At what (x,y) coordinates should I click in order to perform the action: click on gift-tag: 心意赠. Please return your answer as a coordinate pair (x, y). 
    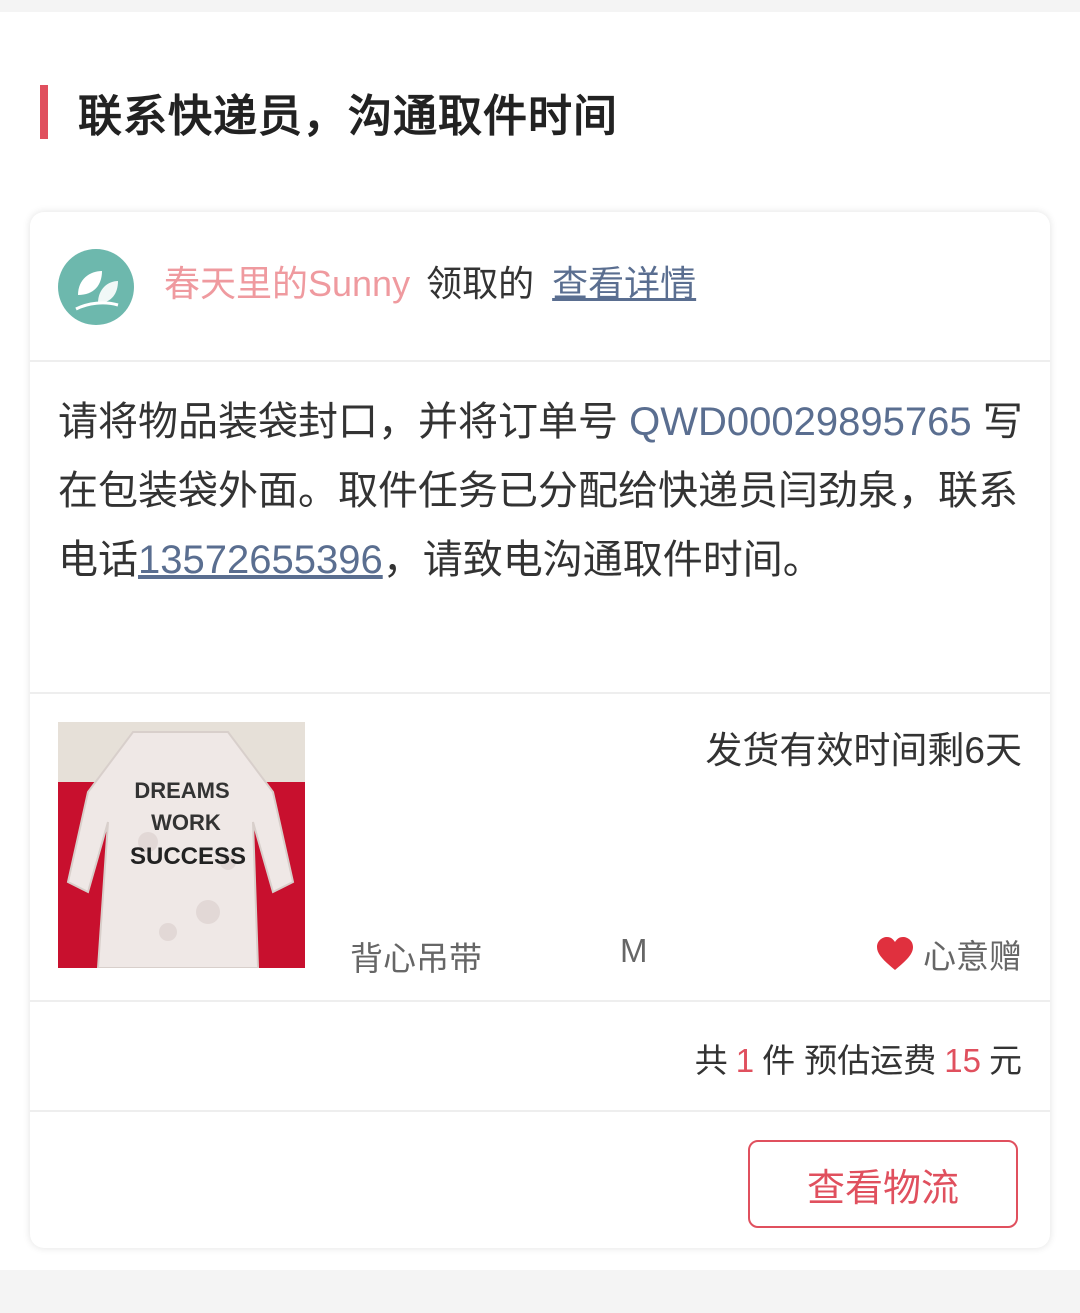
    Looking at the image, I should click on (948, 954).